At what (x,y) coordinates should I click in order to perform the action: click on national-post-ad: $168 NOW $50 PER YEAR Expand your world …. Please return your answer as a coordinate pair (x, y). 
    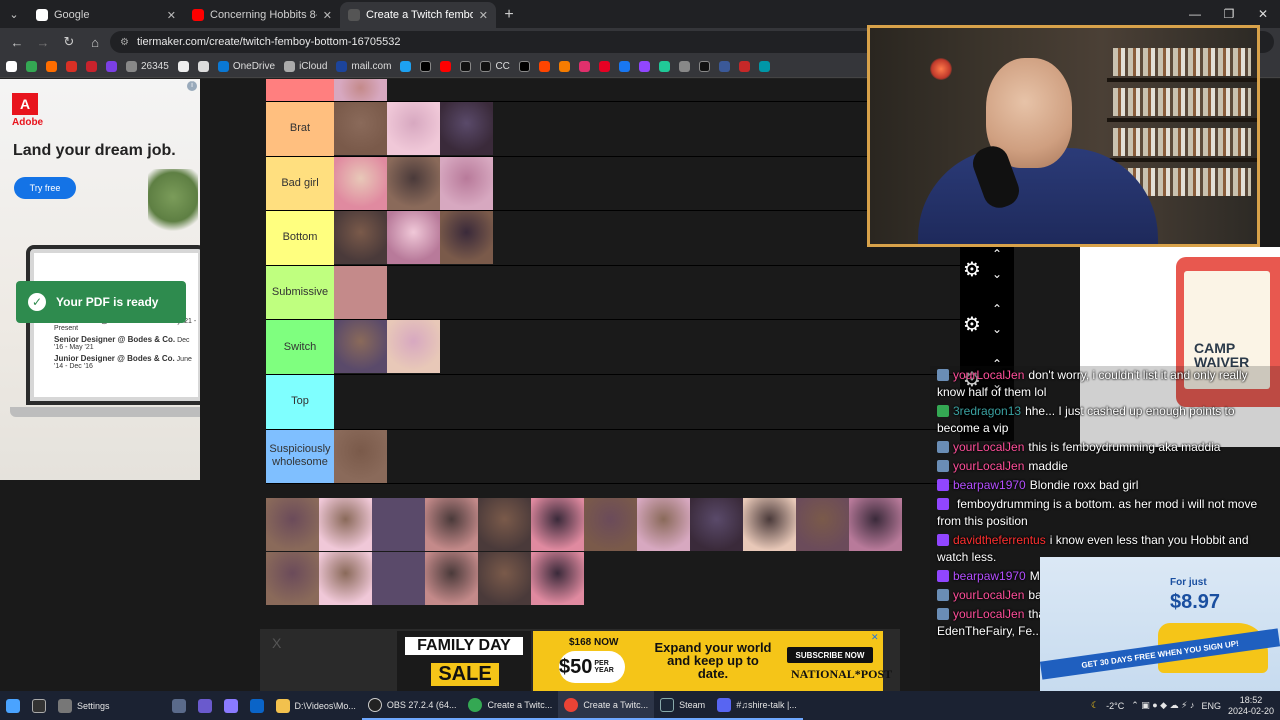
    Looking at the image, I should click on (712, 661).